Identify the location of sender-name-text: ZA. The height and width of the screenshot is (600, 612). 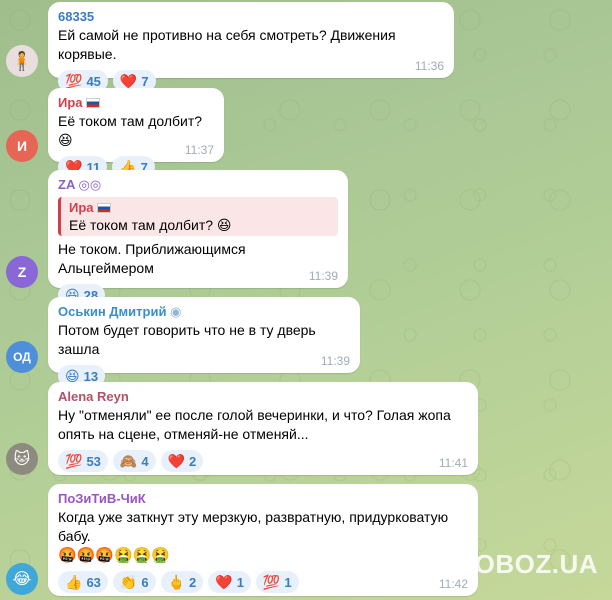
(66, 184).